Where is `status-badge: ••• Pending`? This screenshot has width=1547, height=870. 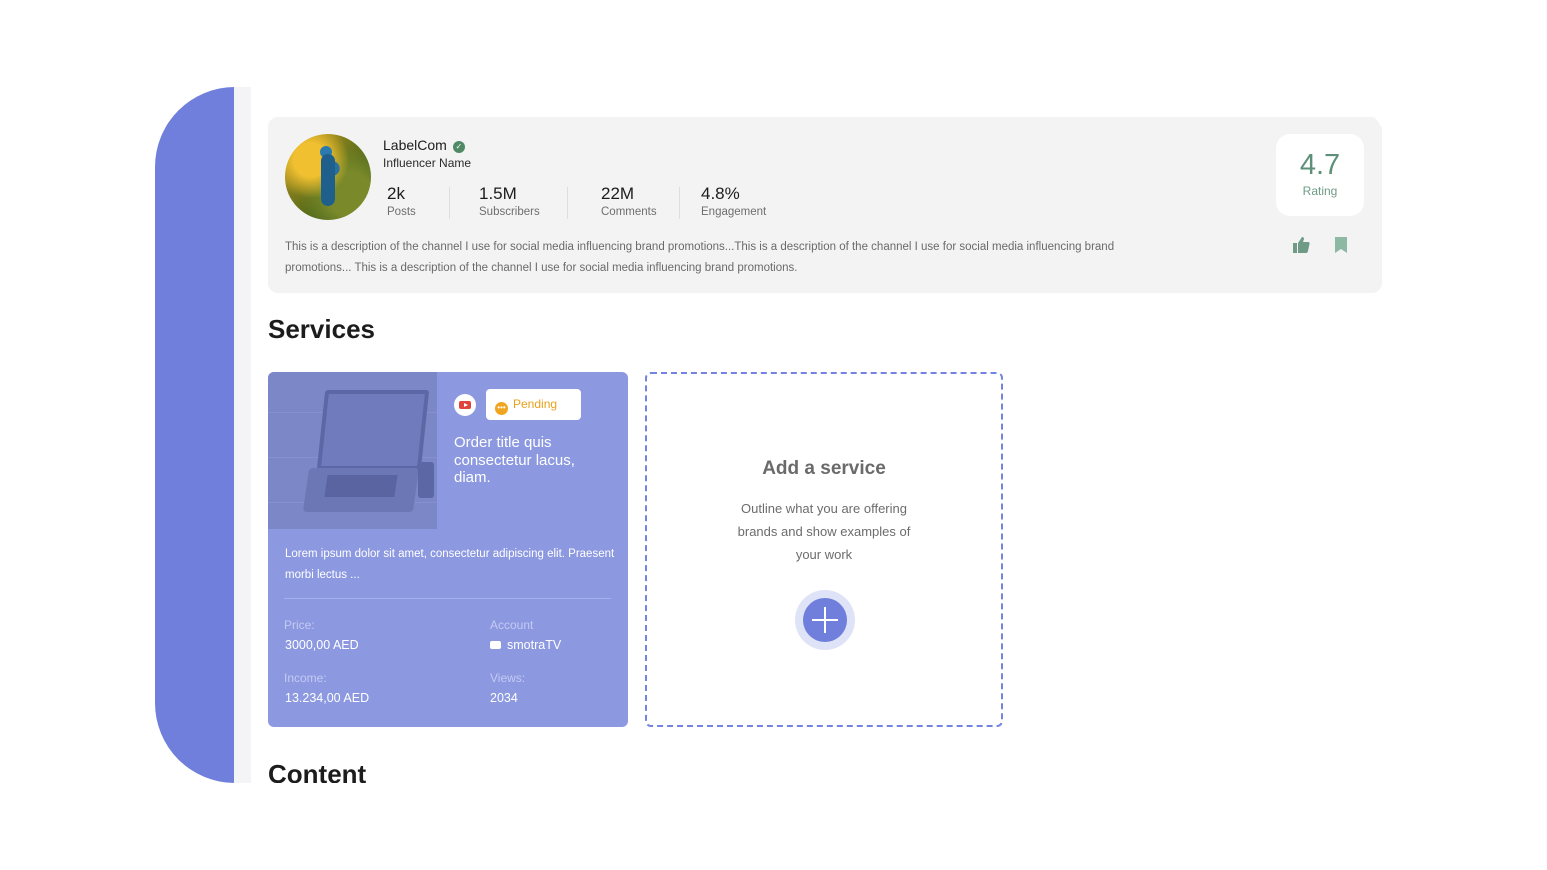
status-badge: ••• Pending is located at coordinates (533, 404).